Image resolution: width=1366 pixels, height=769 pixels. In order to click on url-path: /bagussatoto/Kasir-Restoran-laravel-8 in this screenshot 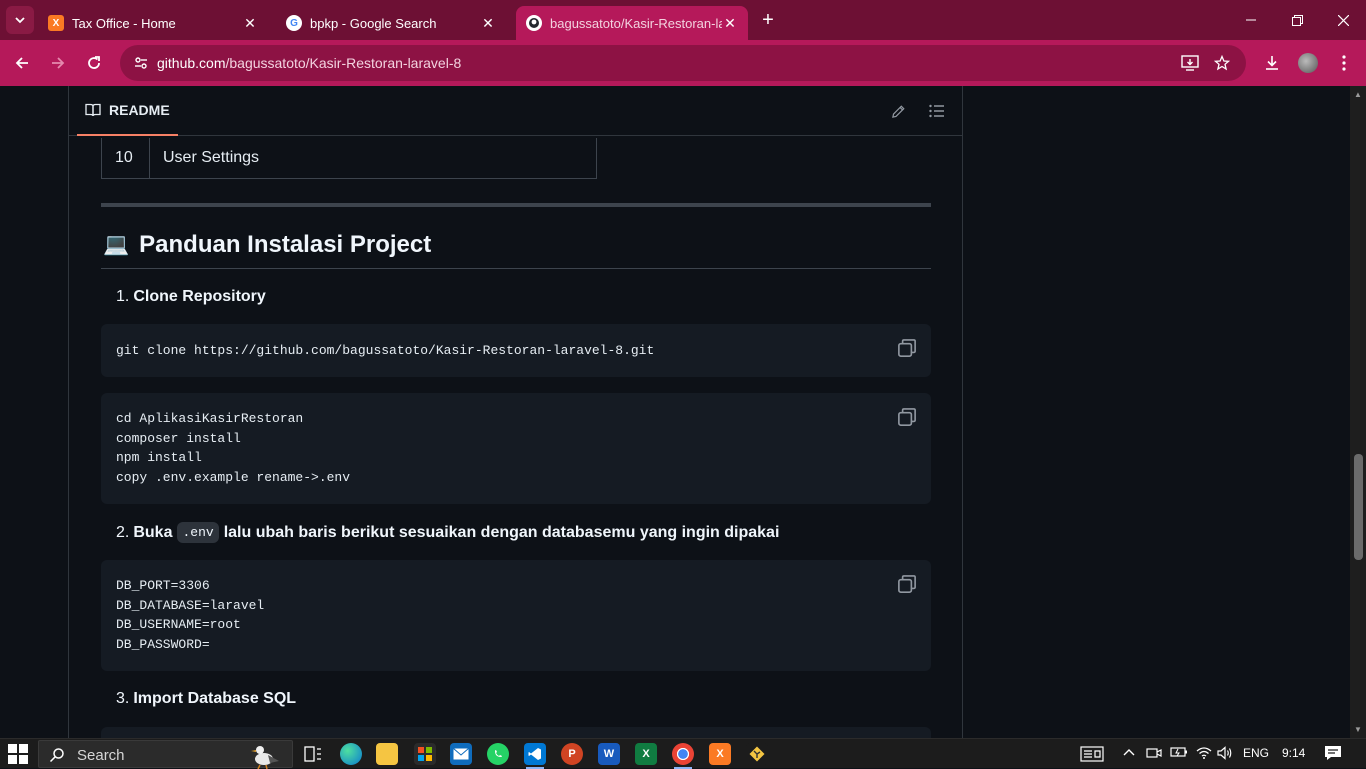, I will do `click(343, 63)`.